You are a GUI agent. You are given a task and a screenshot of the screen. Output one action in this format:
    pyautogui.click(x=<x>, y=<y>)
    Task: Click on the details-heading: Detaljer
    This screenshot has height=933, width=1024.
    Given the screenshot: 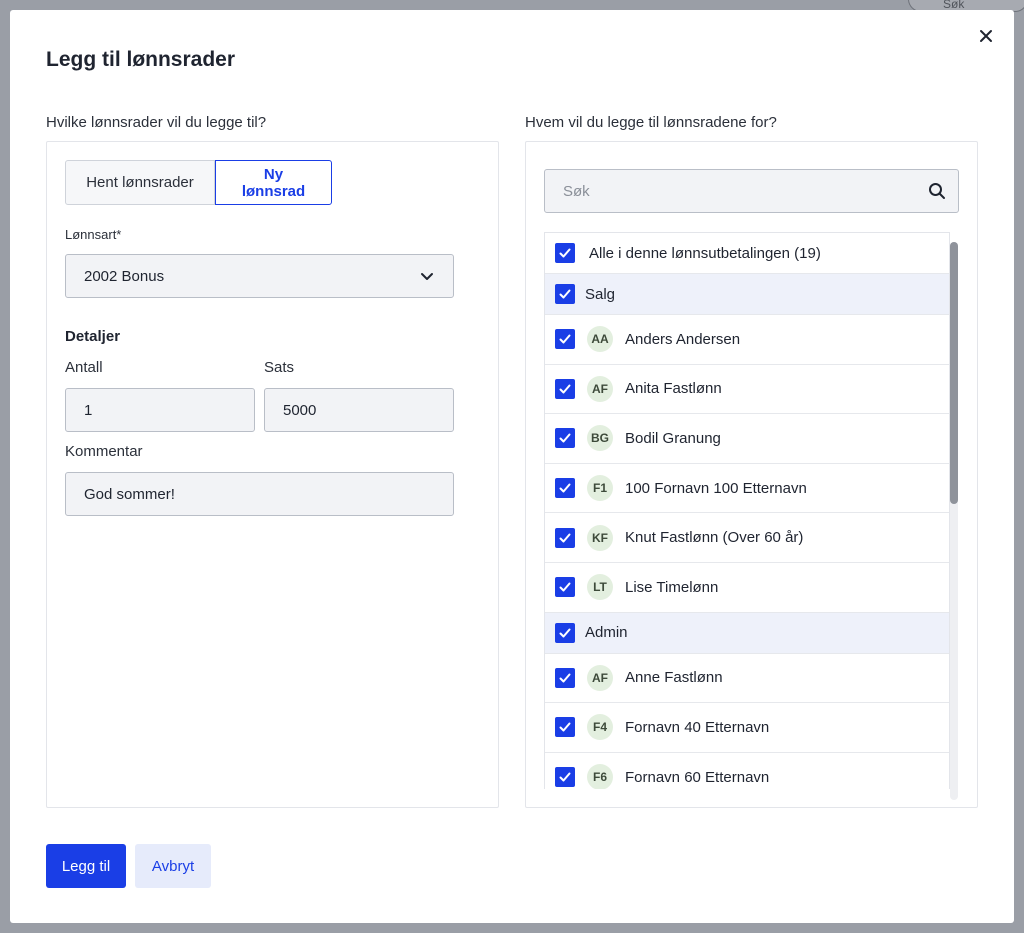 What is the action you would take?
    pyautogui.click(x=93, y=336)
    